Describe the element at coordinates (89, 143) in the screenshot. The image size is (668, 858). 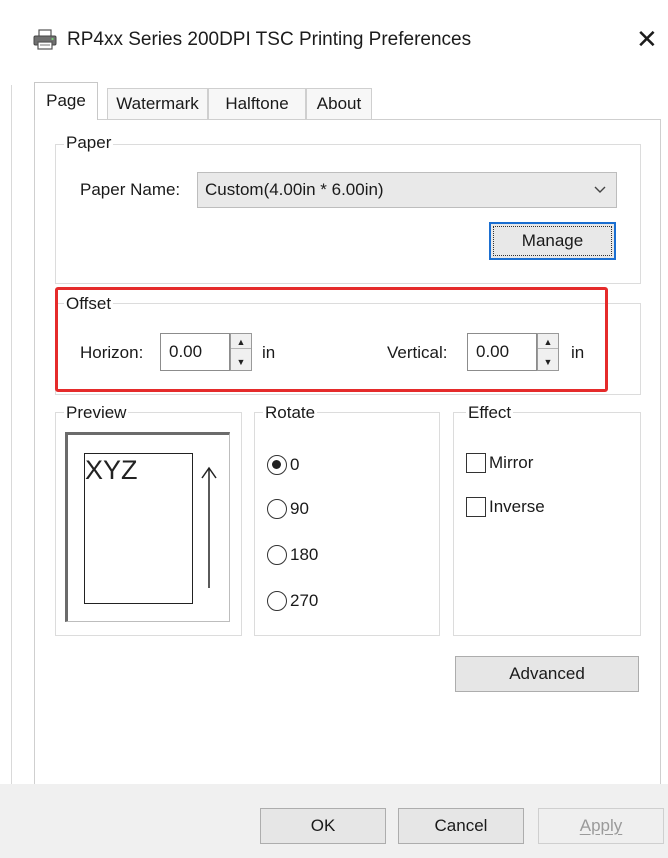
I see `paper-group-label: Paper` at that location.